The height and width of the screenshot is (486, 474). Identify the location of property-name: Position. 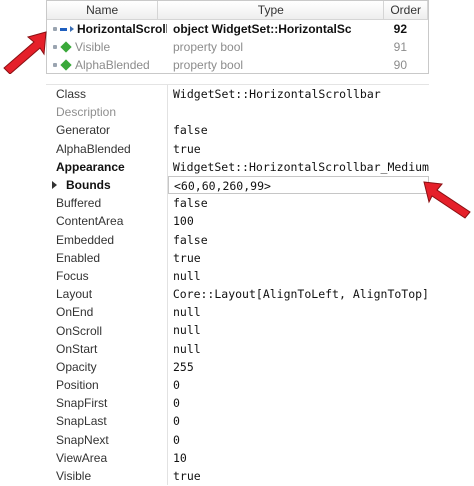
(107, 385).